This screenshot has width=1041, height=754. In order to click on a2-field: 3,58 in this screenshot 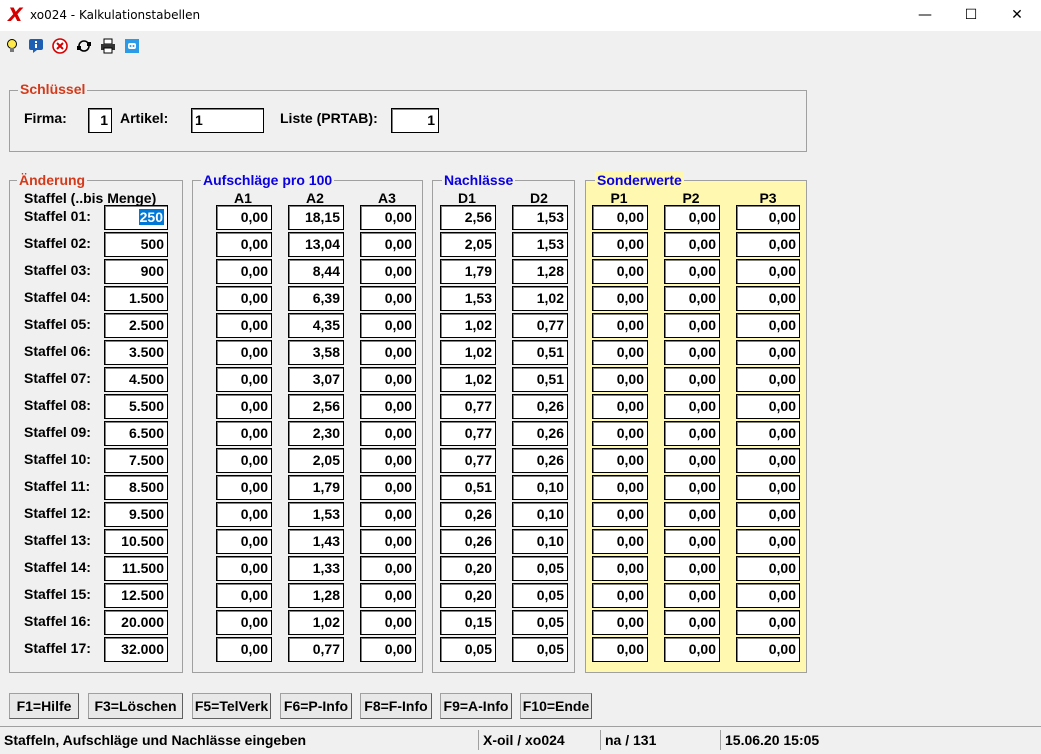, I will do `click(316, 352)`.